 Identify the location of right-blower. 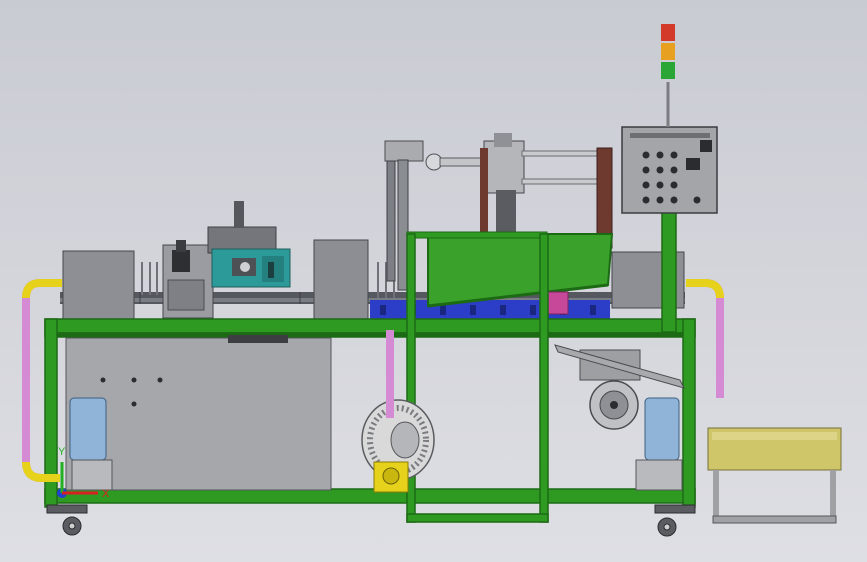
(659, 444).